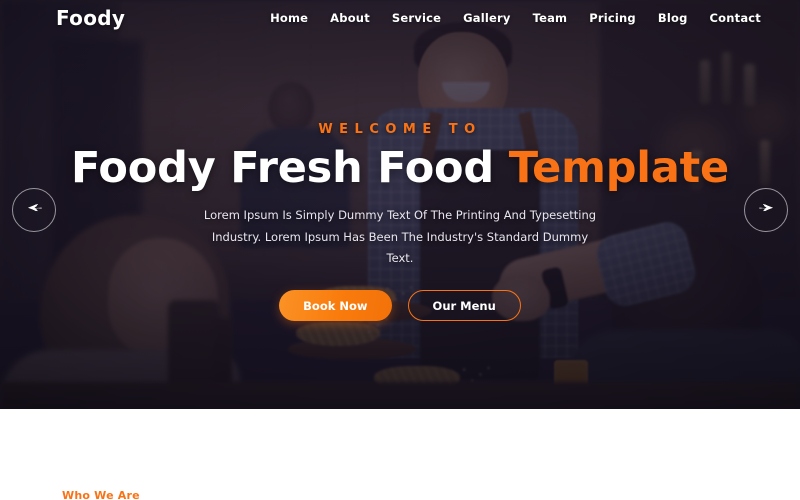  What do you see at coordinates (550, 18) in the screenshot?
I see `nav-item-team: Team` at bounding box center [550, 18].